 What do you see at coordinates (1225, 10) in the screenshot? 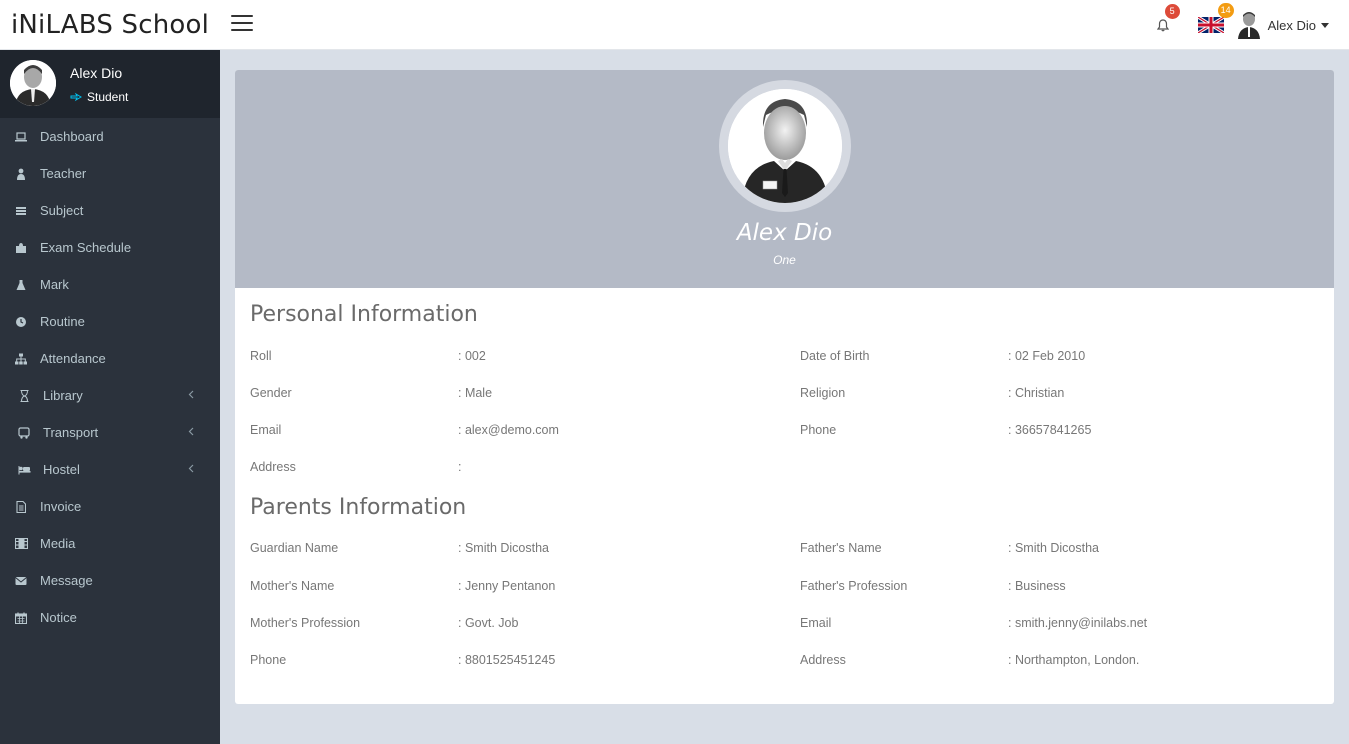
I see `language-count-badge: 14` at bounding box center [1225, 10].